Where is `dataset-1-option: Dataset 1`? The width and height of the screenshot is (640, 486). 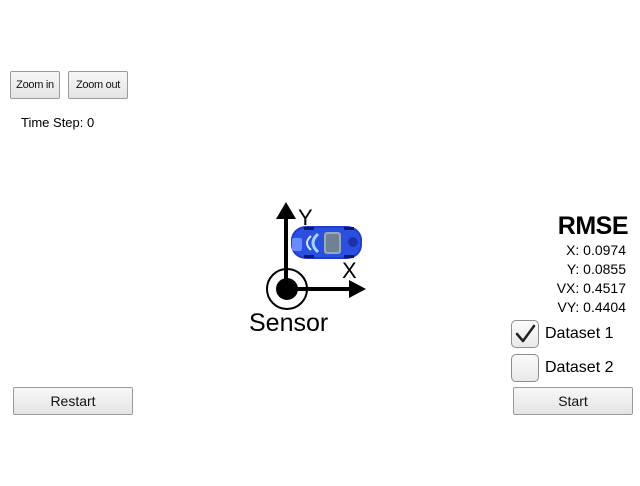
dataset-1-option: Dataset 1 is located at coordinates (562, 334).